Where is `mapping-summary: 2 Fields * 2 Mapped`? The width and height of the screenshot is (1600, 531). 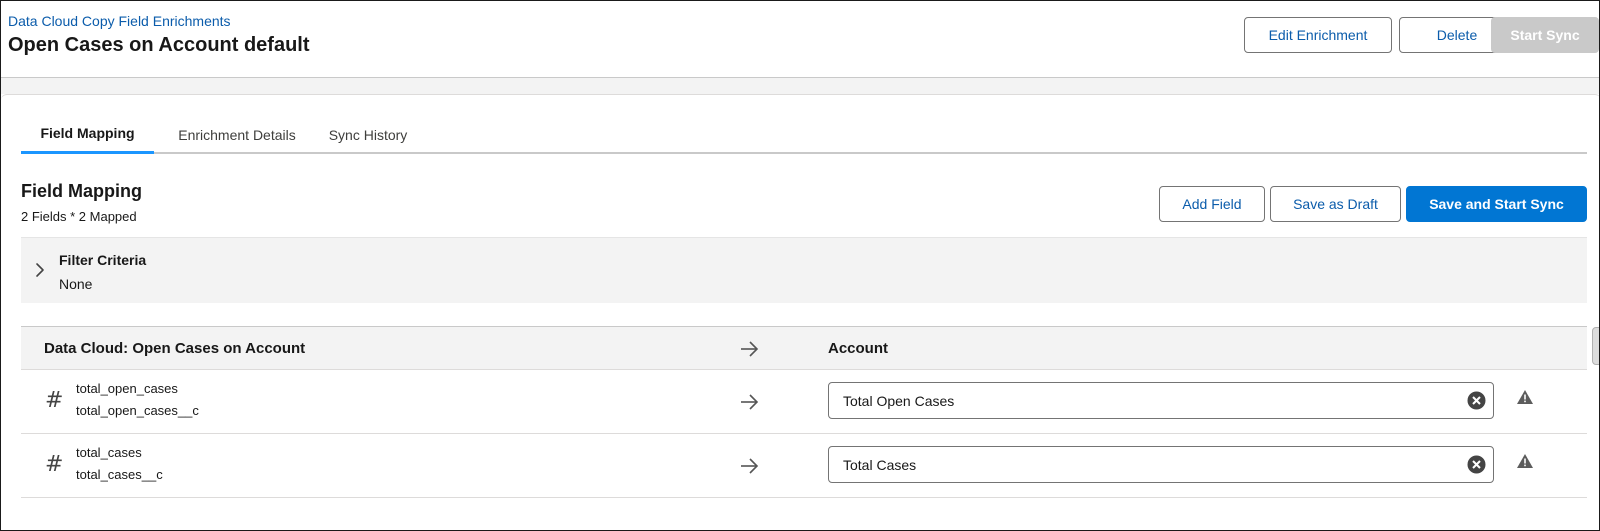 mapping-summary: 2 Fields * 2 Mapped is located at coordinates (79, 216).